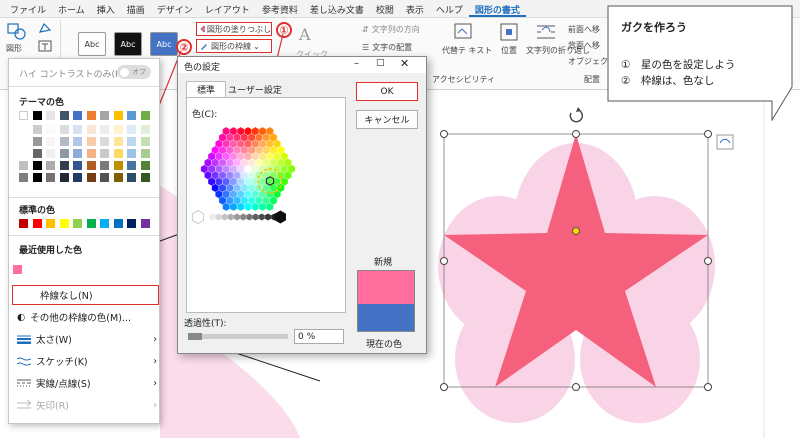  I want to click on transparency-slider-thumb, so click(195, 336).